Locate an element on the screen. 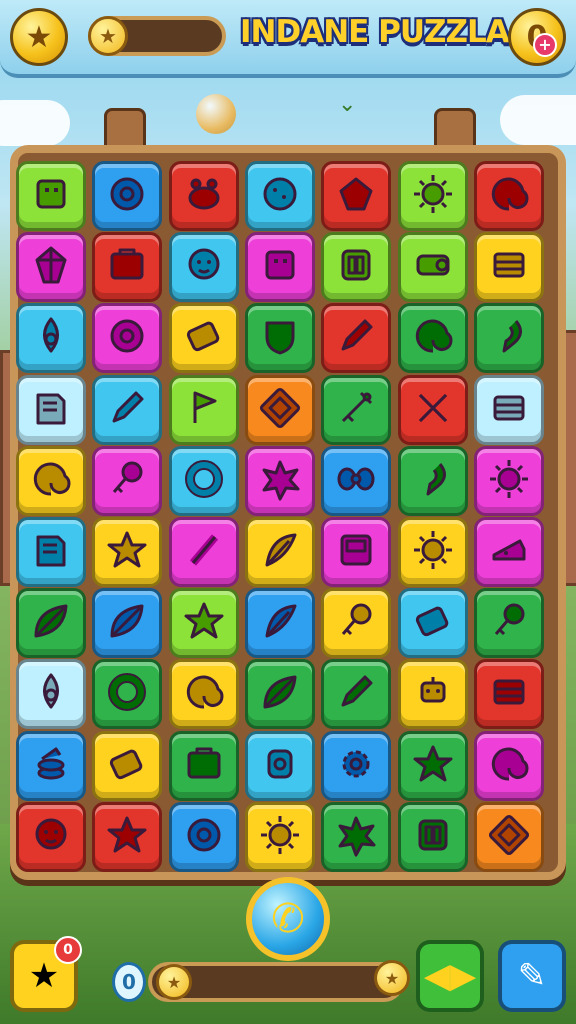 This screenshot has height=1024, width=576. cookie-icon is located at coordinates (280, 196).